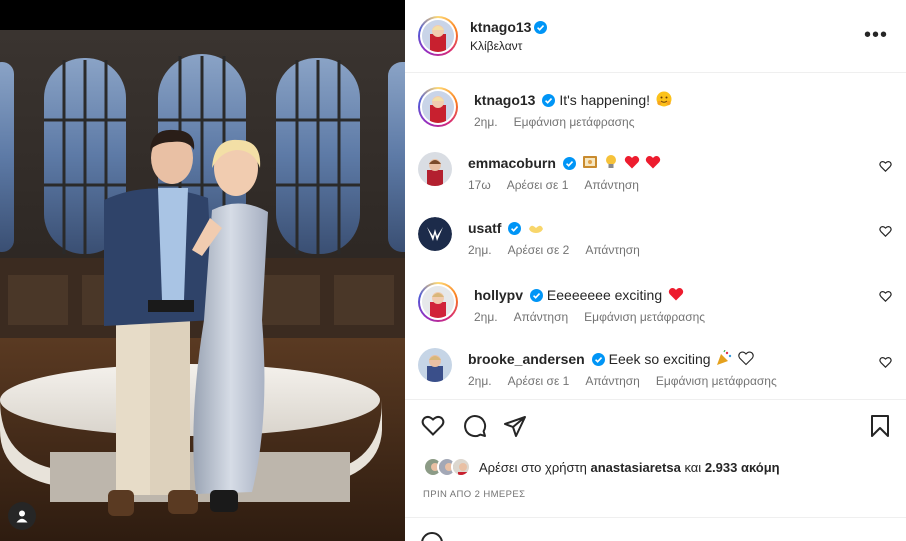 The height and width of the screenshot is (541, 906). What do you see at coordinates (512, 163) in the screenshot?
I see `comment-username: emmacoburn` at bounding box center [512, 163].